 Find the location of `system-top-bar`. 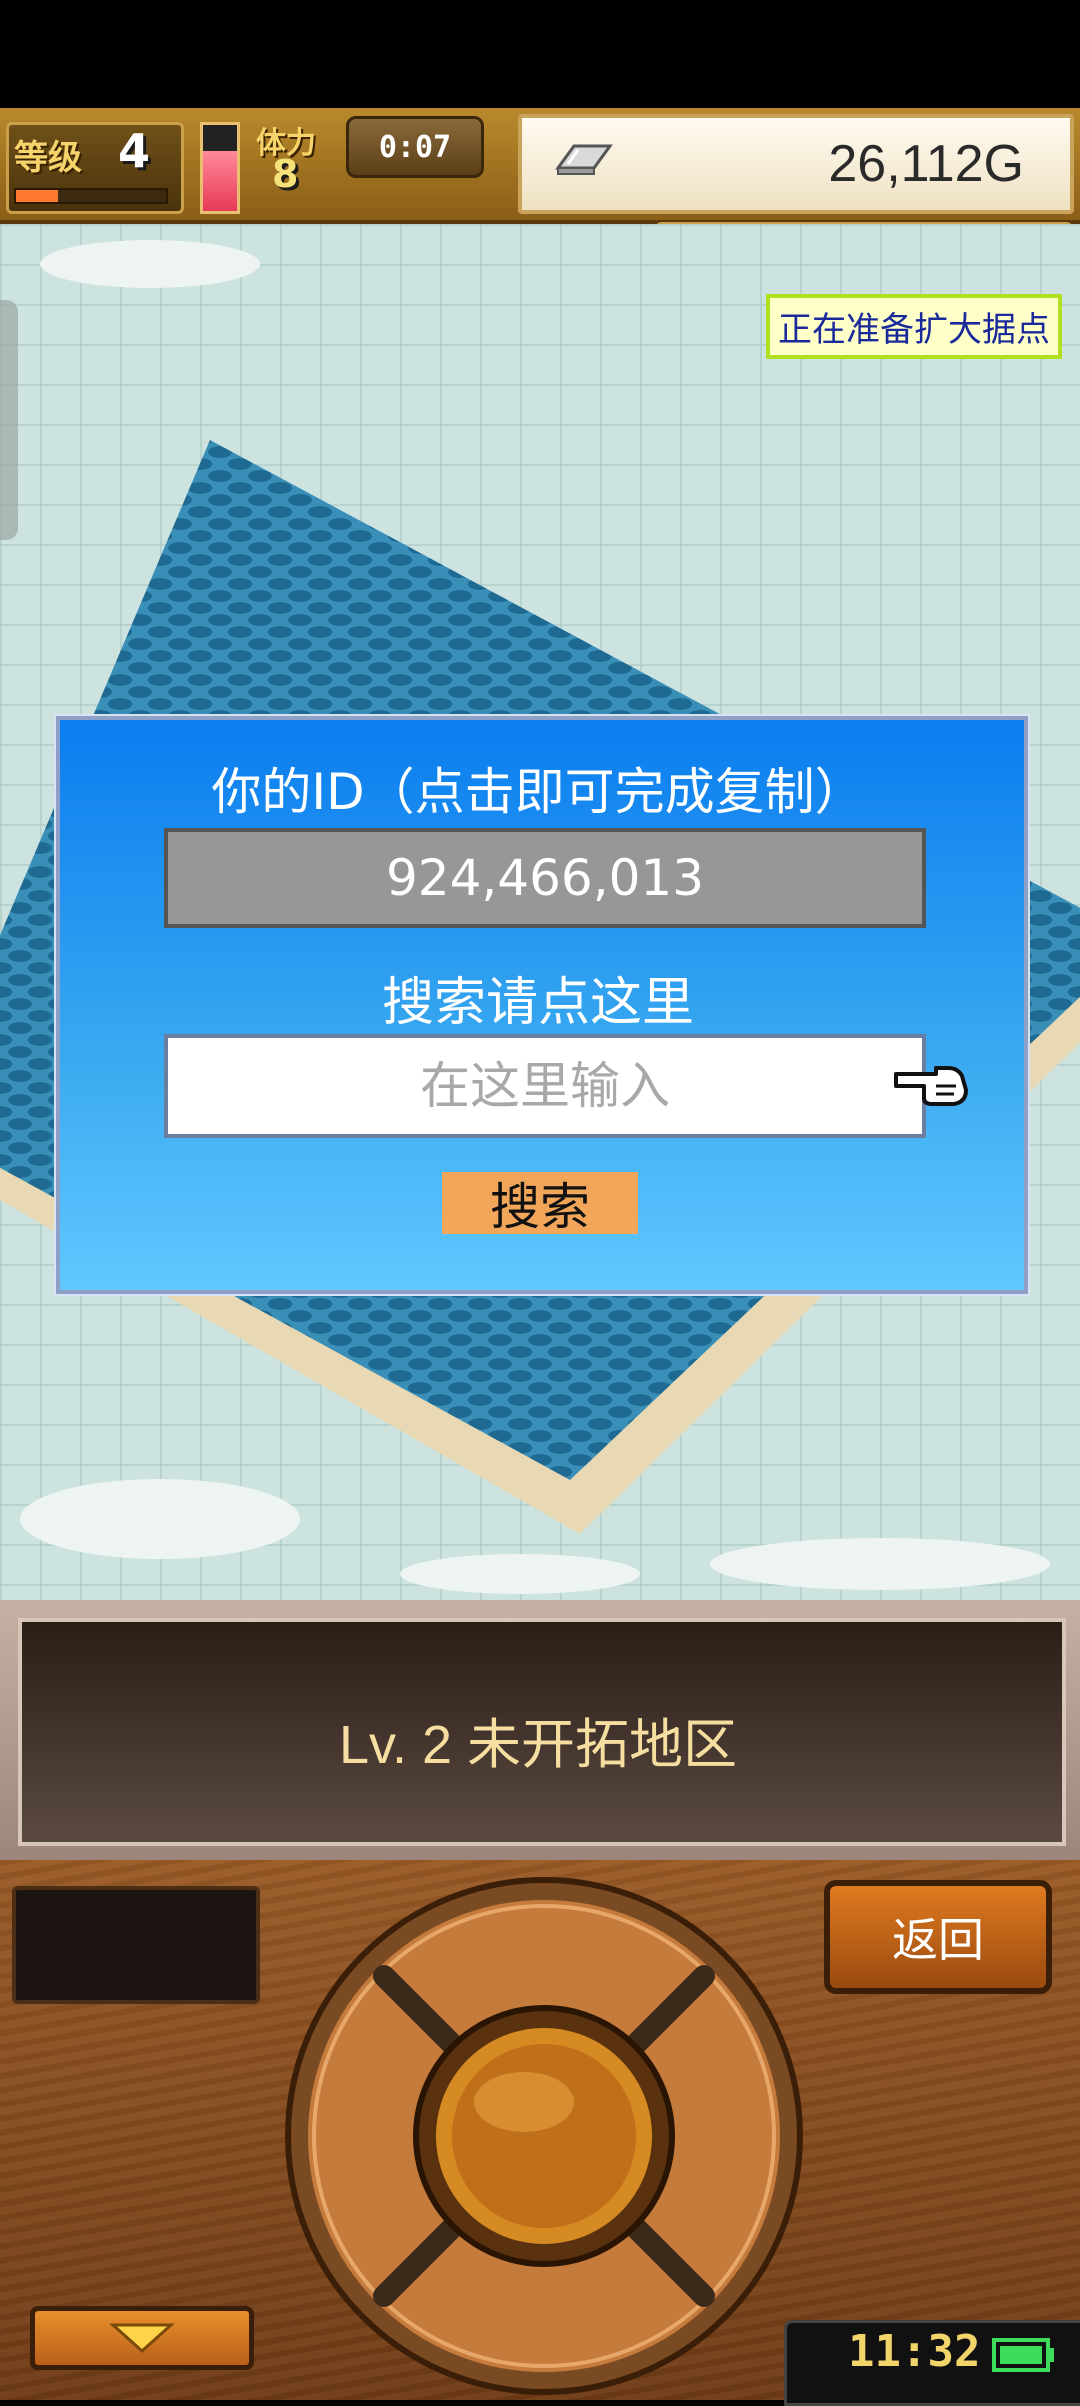

system-top-bar is located at coordinates (540, 54).